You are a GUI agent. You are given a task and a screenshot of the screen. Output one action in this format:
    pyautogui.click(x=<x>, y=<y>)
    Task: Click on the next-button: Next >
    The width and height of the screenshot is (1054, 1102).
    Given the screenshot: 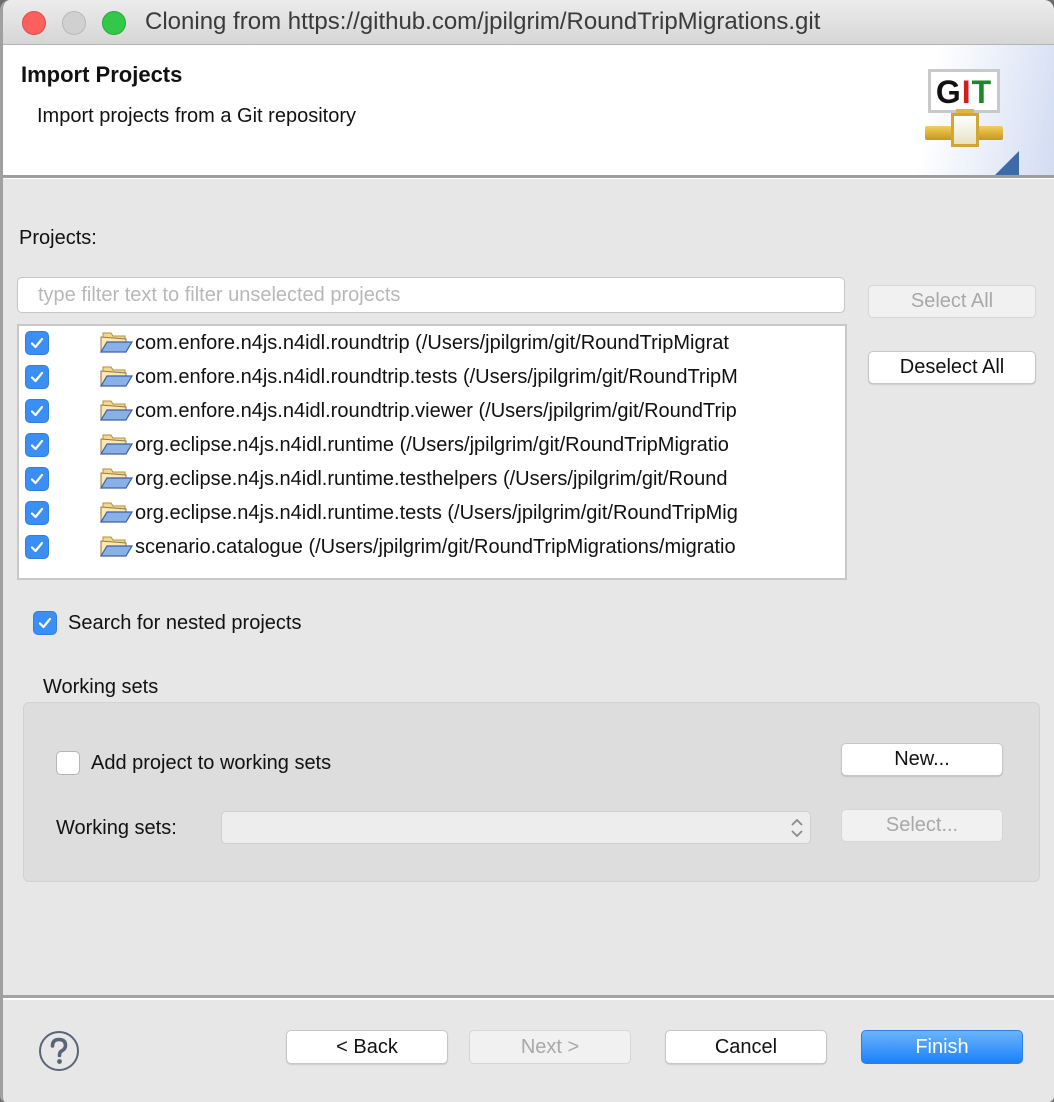 What is the action you would take?
    pyautogui.click(x=550, y=1047)
    